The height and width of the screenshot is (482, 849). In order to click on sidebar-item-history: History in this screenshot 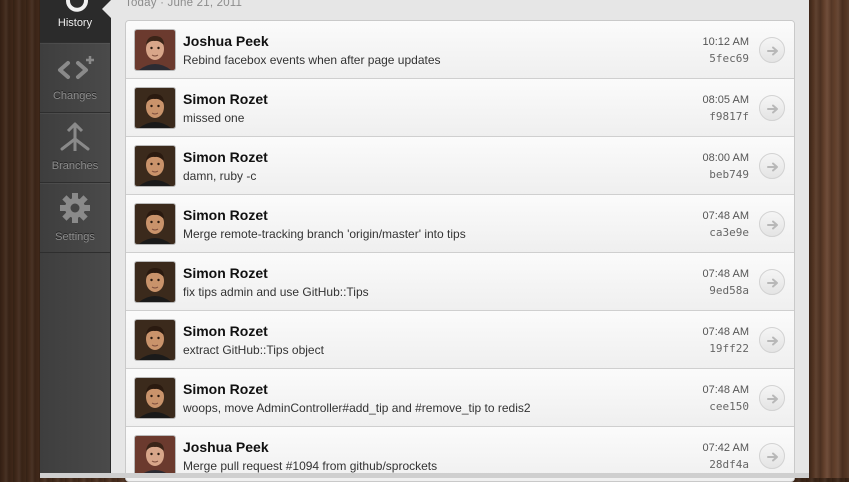, I will do `click(75, 21)`.